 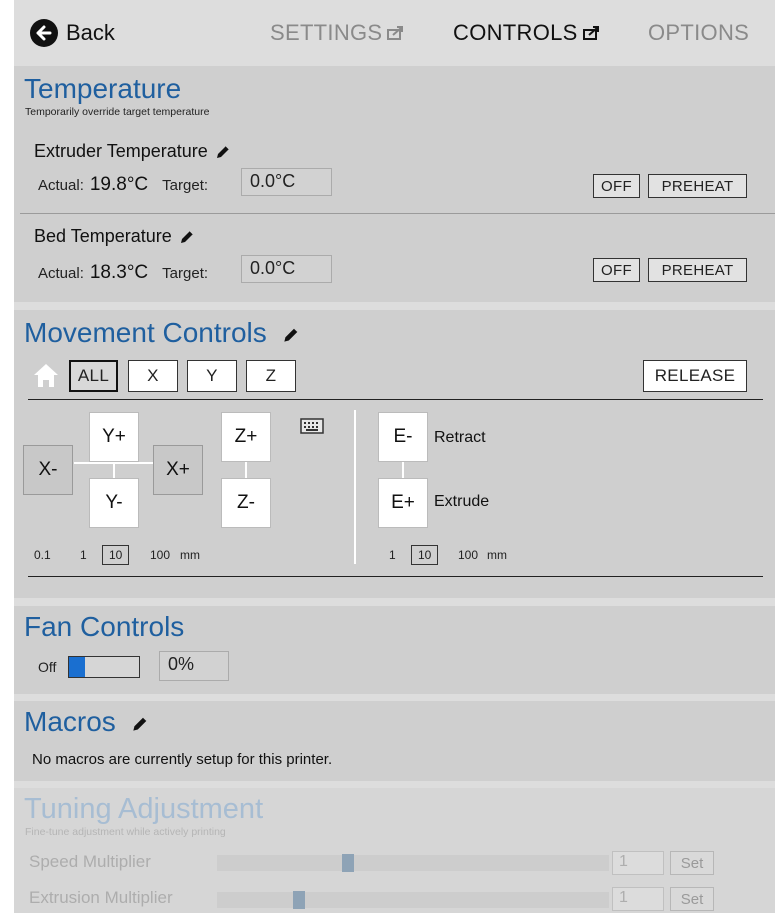 I want to click on extruder-readout-row: Actual: 19.8°C Target:, so click(x=123, y=185).